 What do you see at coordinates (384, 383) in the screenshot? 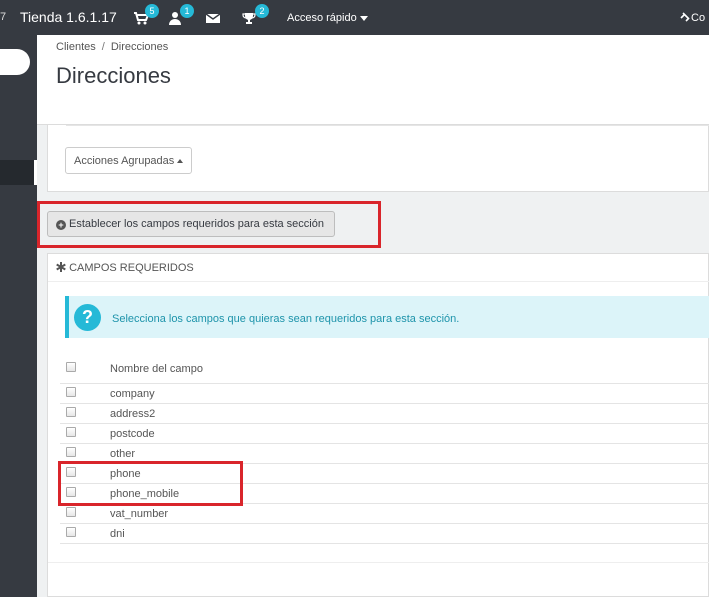
I see `table-header-divider` at bounding box center [384, 383].